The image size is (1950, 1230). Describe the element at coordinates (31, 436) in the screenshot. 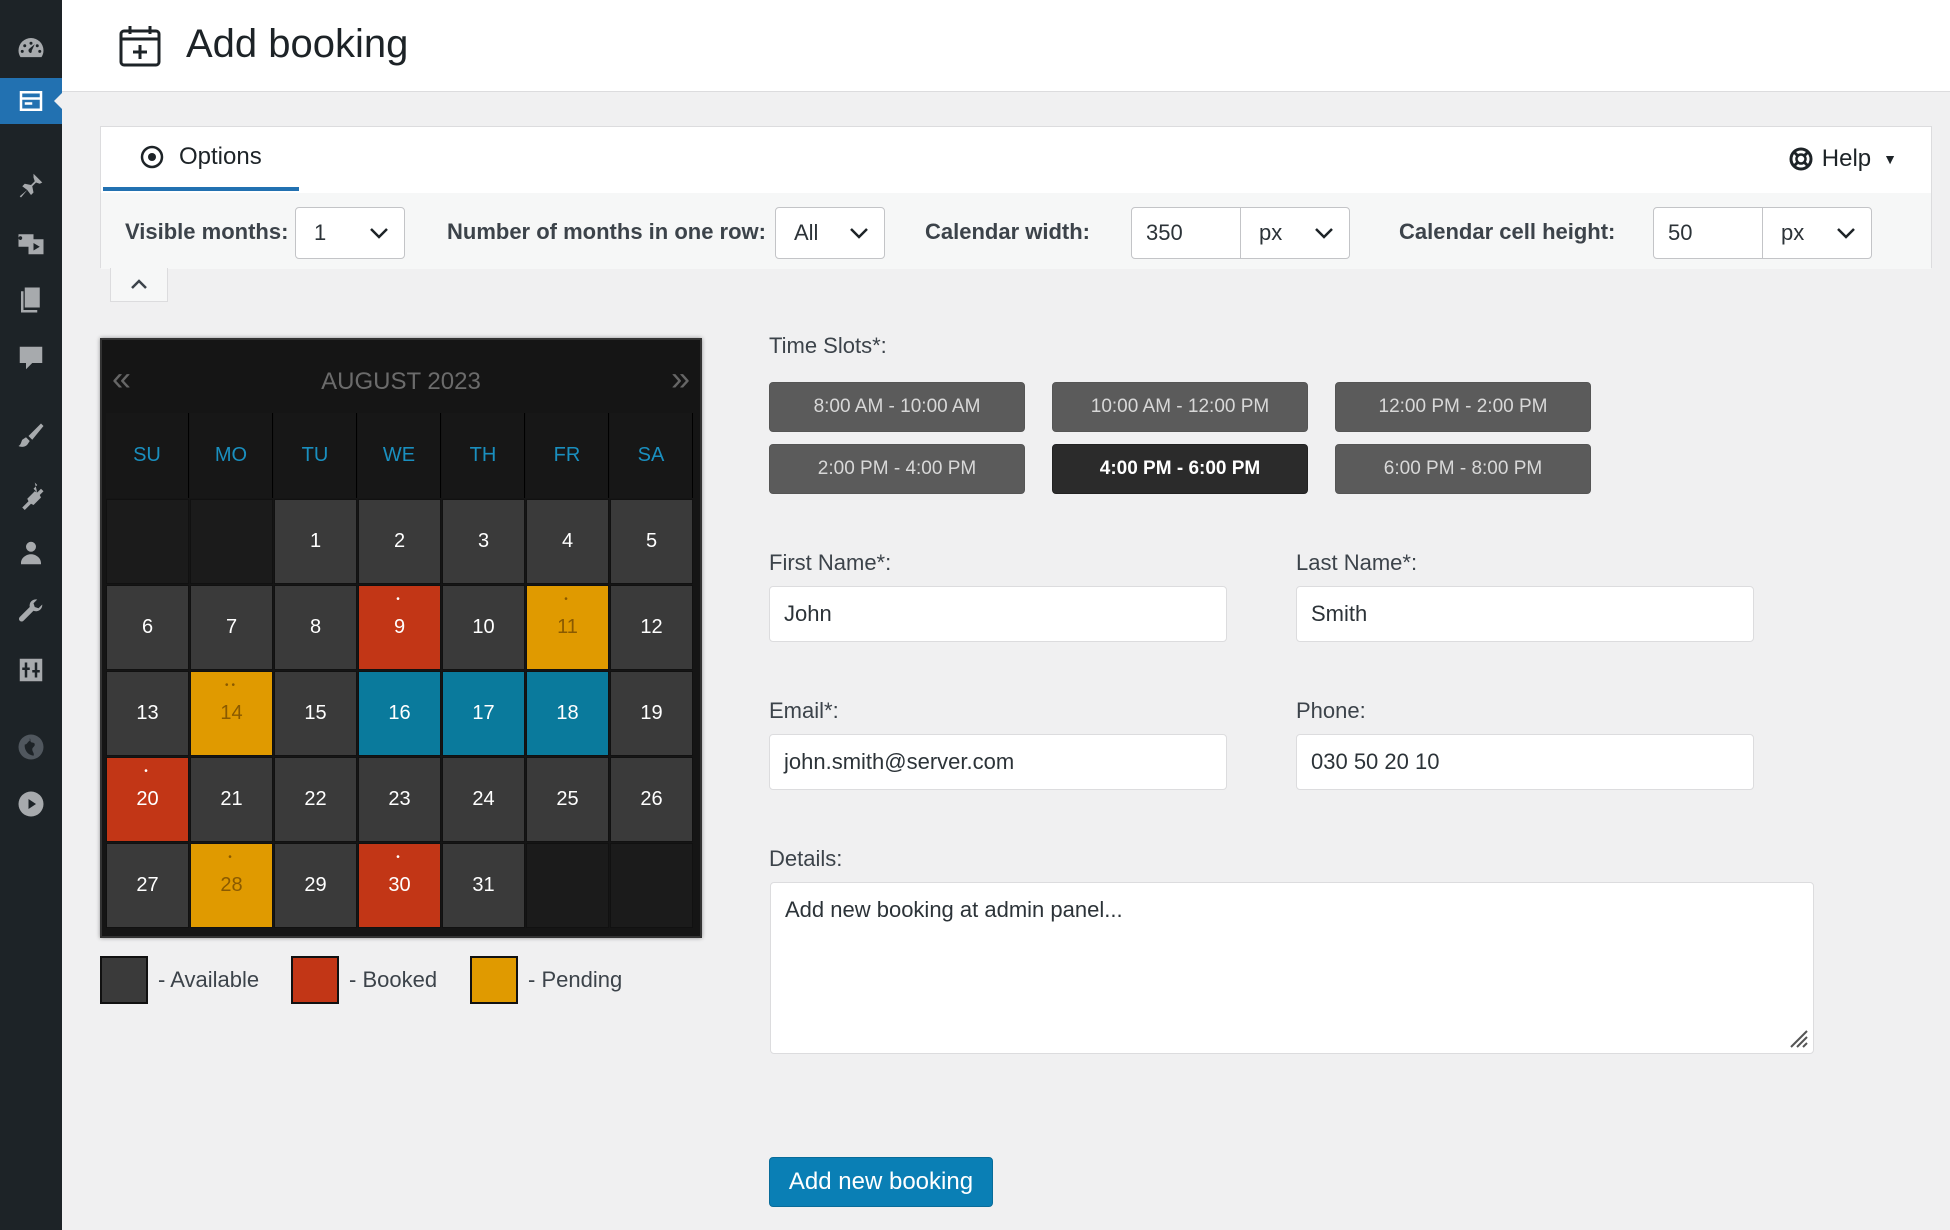

I see `appearance-icon` at that location.